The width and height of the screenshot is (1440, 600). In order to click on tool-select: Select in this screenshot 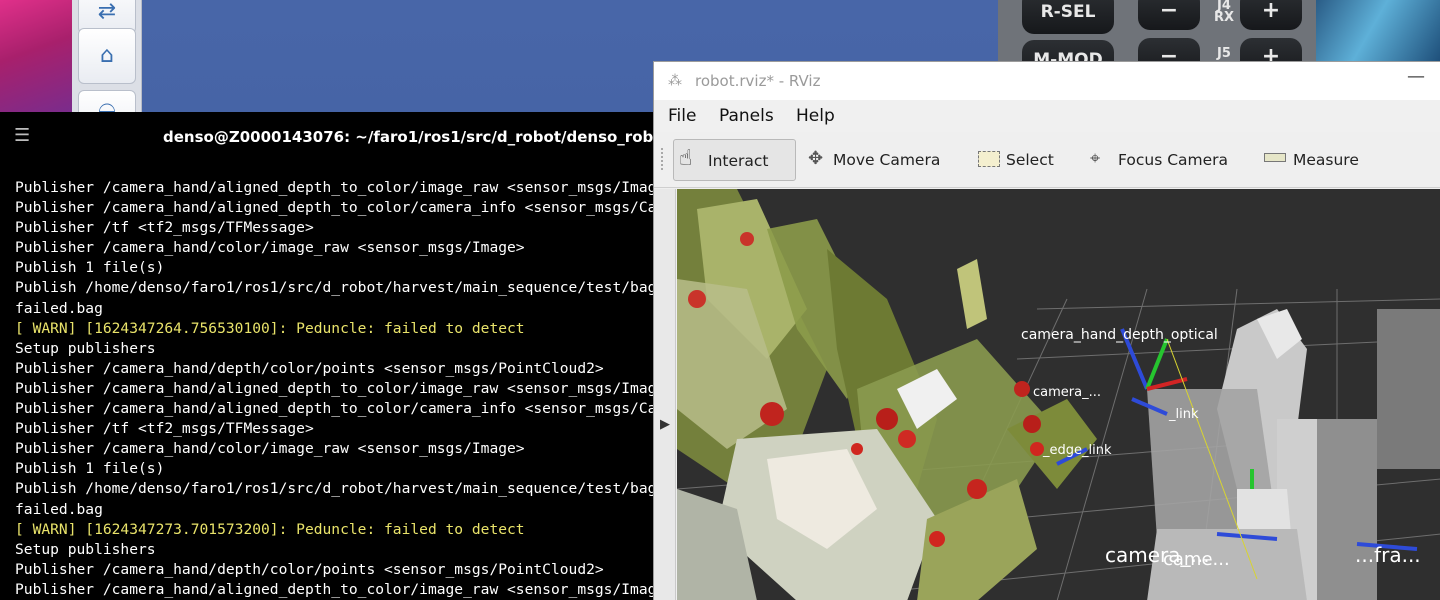, I will do `click(1017, 160)`.